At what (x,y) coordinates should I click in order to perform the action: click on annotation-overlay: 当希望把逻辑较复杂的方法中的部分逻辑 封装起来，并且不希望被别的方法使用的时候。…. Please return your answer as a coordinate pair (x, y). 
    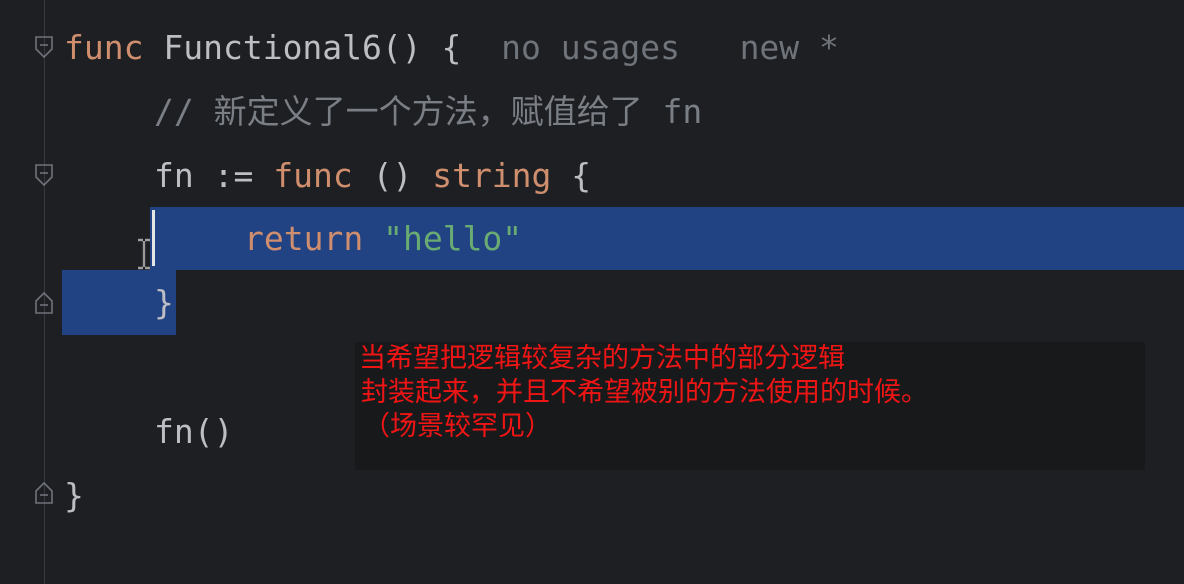
    Looking at the image, I should click on (750, 406).